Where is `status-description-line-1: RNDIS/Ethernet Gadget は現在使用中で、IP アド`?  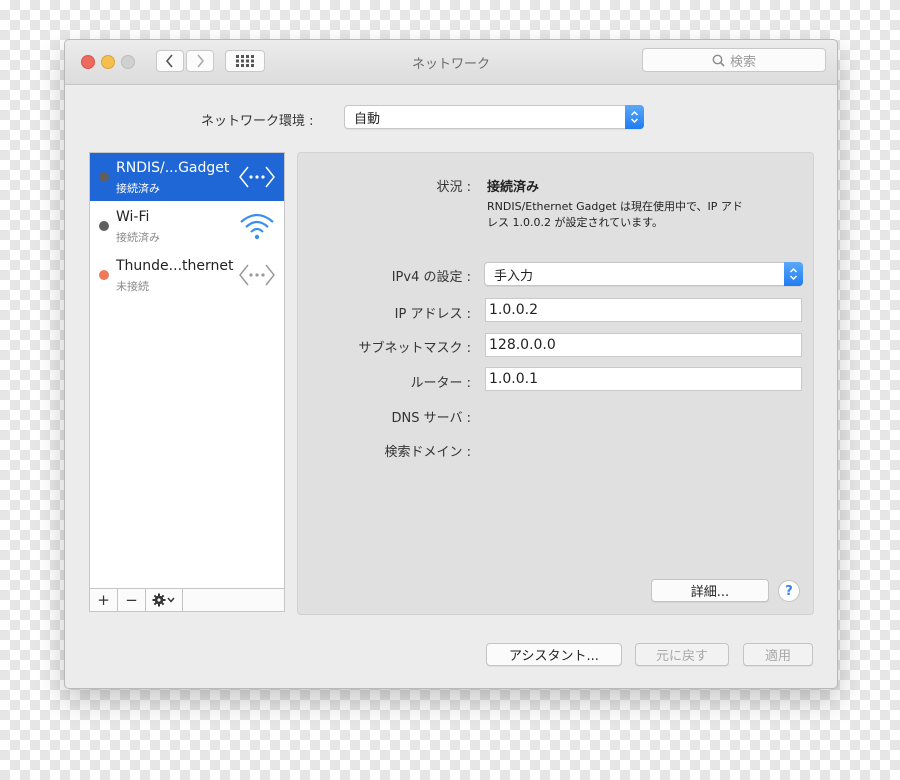
status-description-line-1: RNDIS/Ethernet Gadget は現在使用中で、IP アド is located at coordinates (615, 206).